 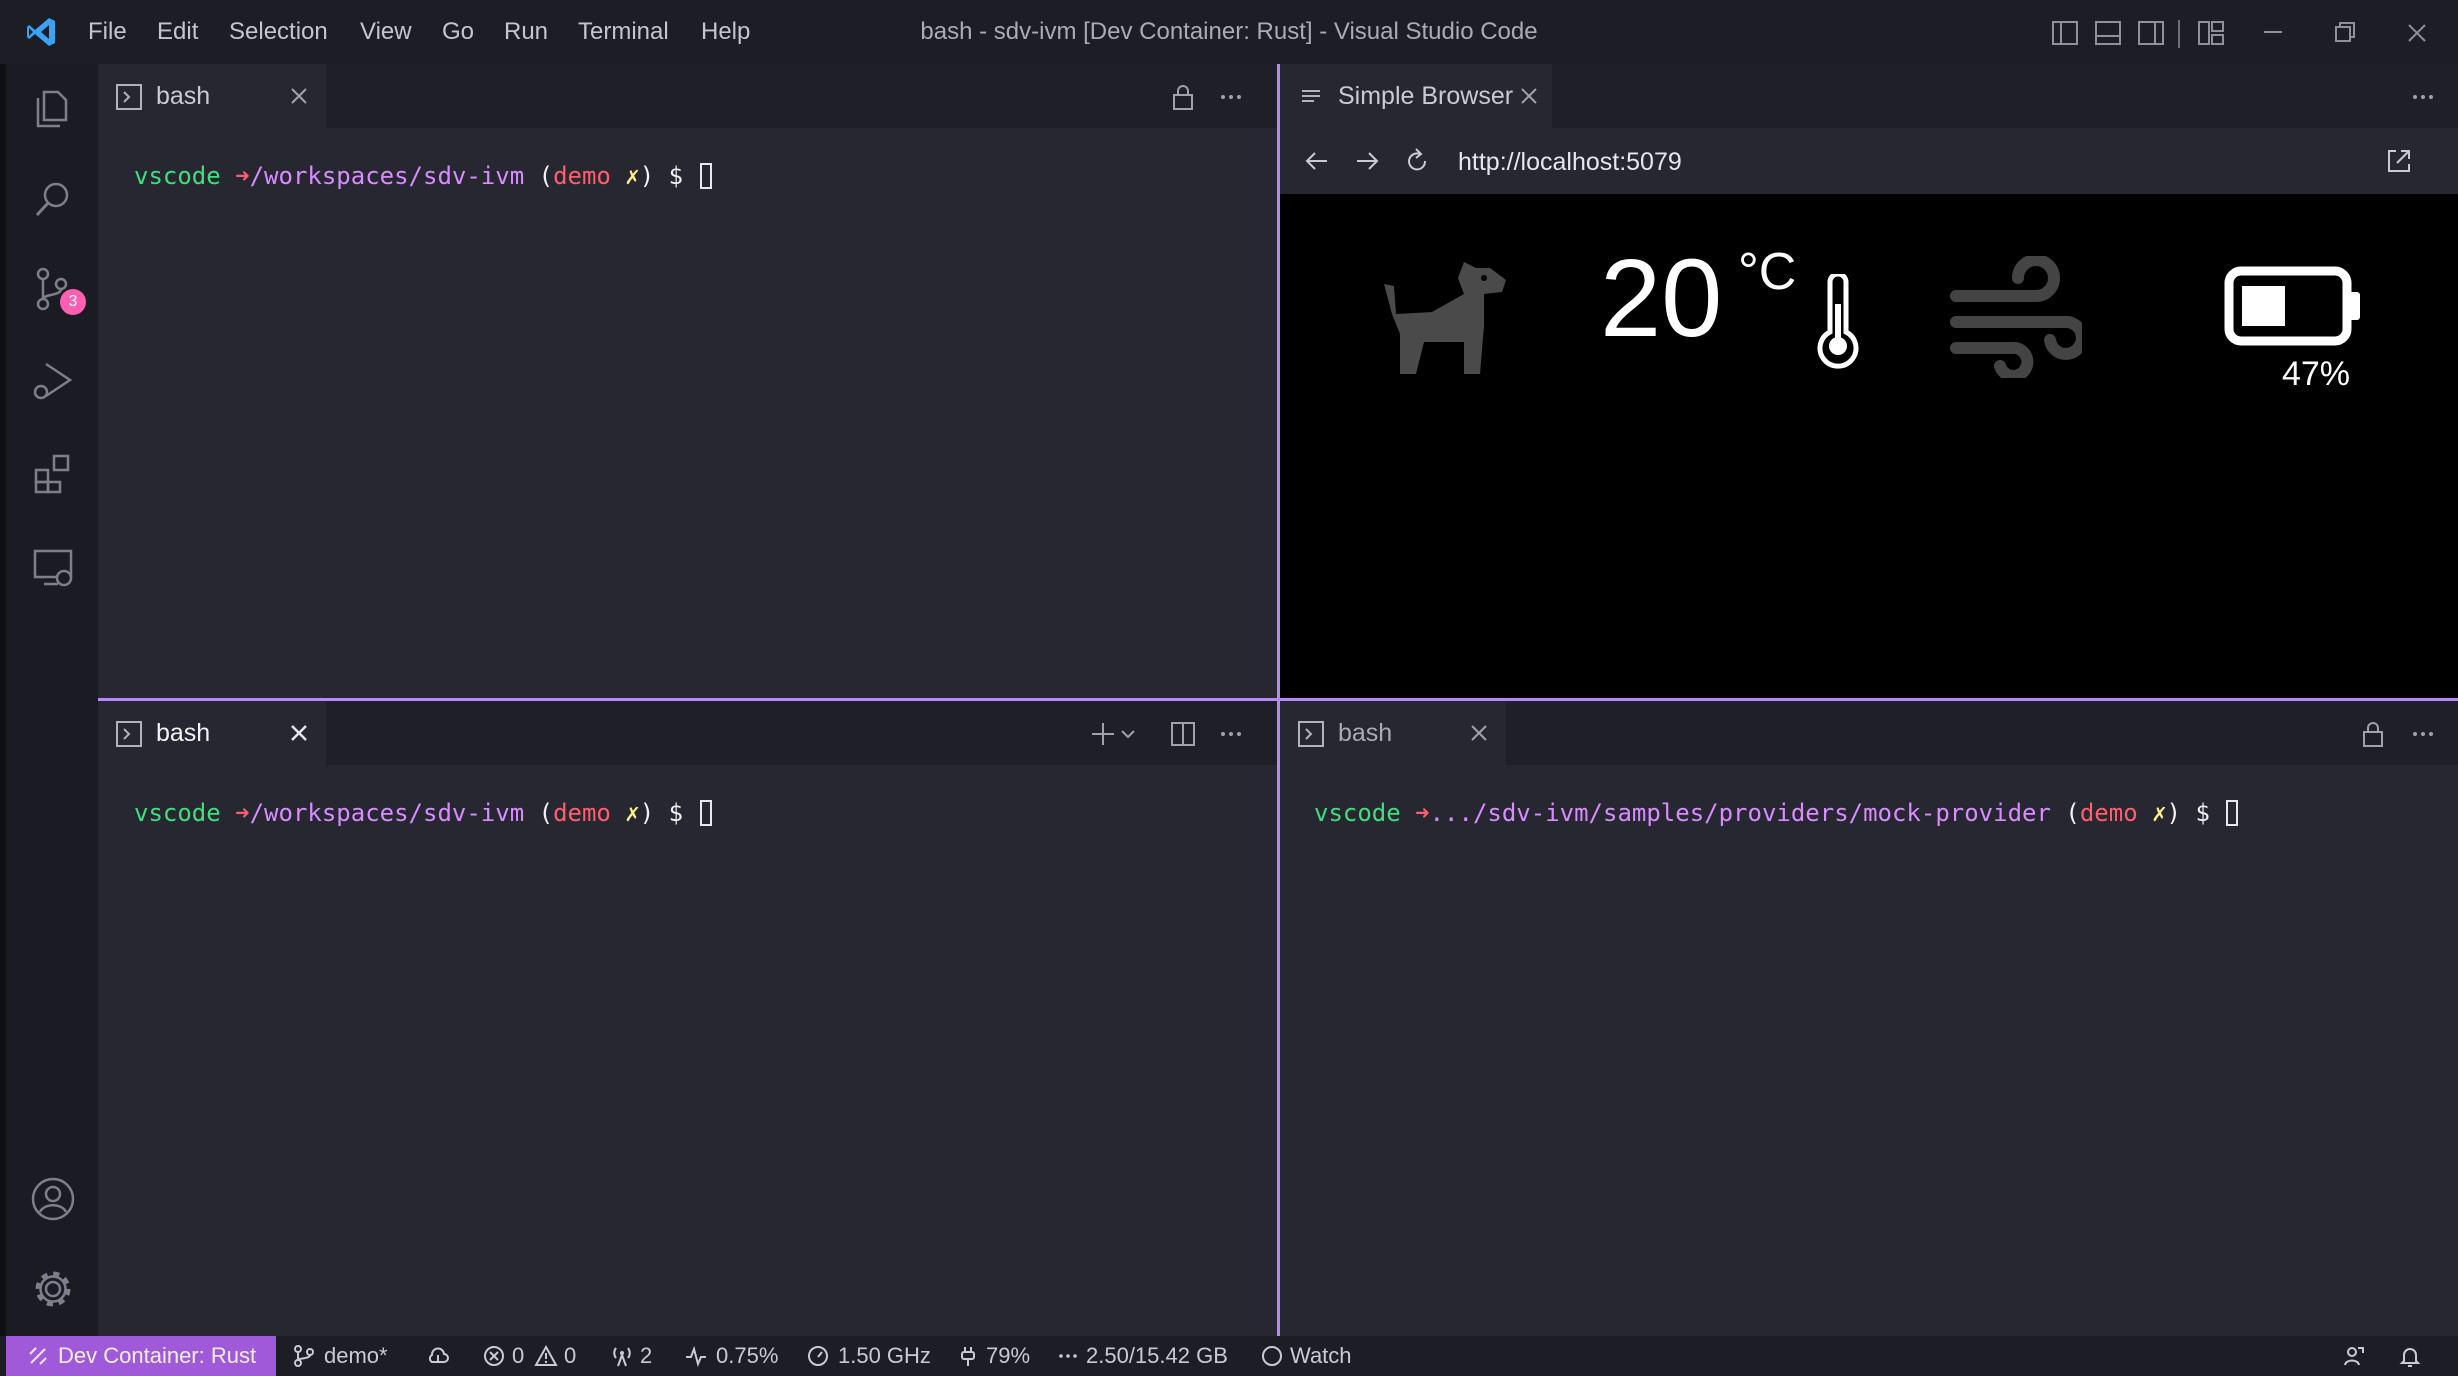 What do you see at coordinates (1661, 298) in the screenshot?
I see `temperature-value: 20` at bounding box center [1661, 298].